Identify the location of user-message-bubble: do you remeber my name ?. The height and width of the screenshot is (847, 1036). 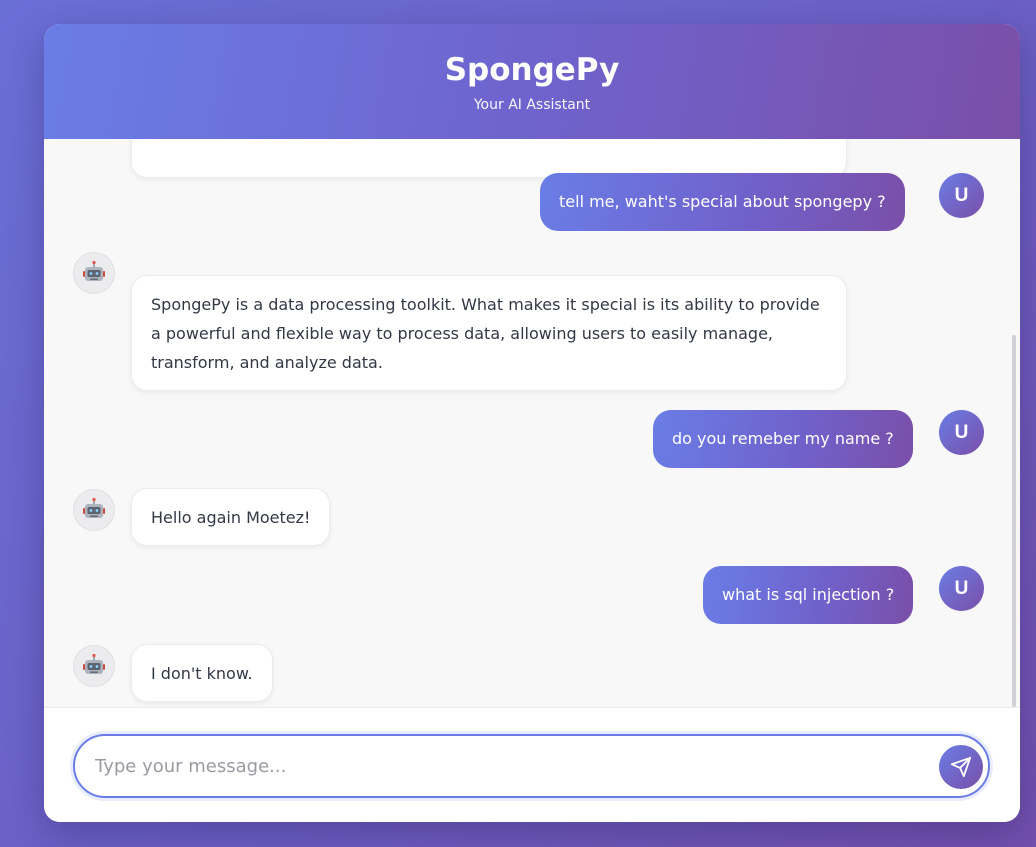
(783, 439).